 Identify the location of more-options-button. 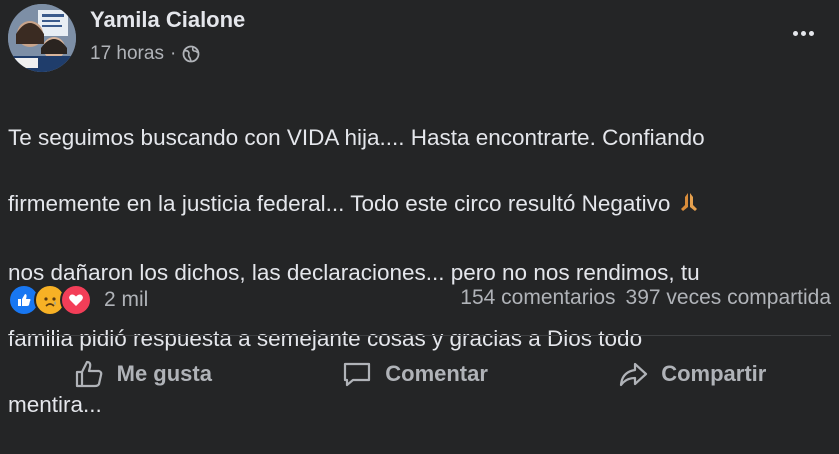
(803, 33).